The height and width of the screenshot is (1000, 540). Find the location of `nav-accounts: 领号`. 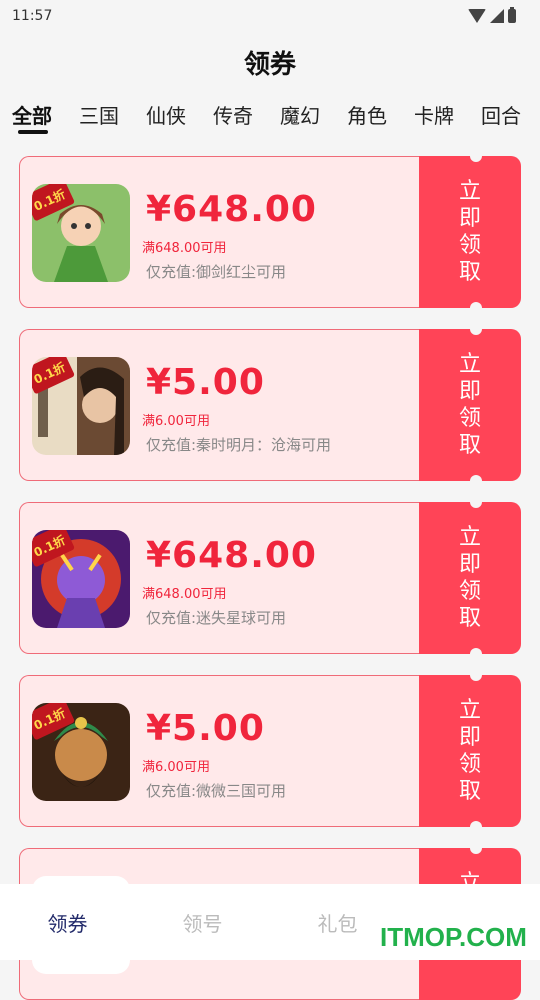

nav-accounts: 领号 is located at coordinates (202, 922).